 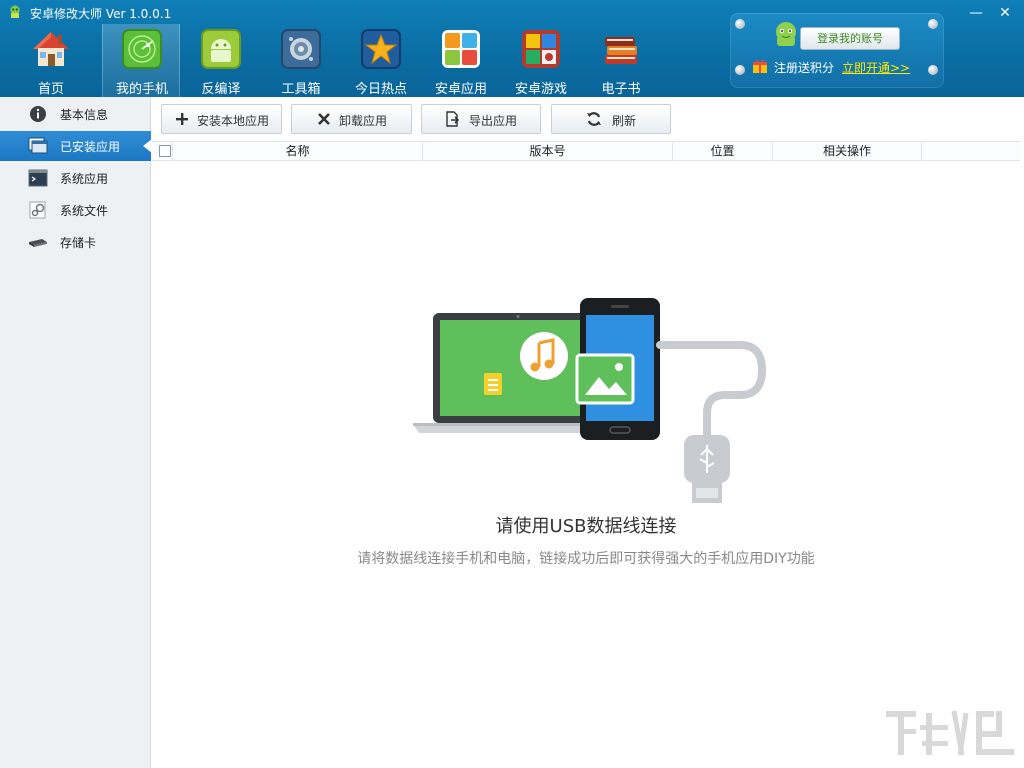 I want to click on sidebar-label: 系统应用, so click(x=84, y=179).